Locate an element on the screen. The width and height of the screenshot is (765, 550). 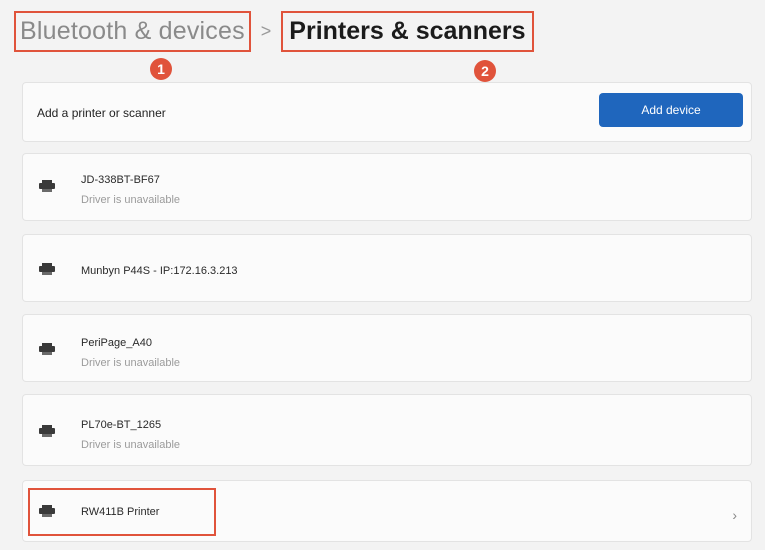
add-printer-card: Add a printer or scanner Add device is located at coordinates (387, 112).